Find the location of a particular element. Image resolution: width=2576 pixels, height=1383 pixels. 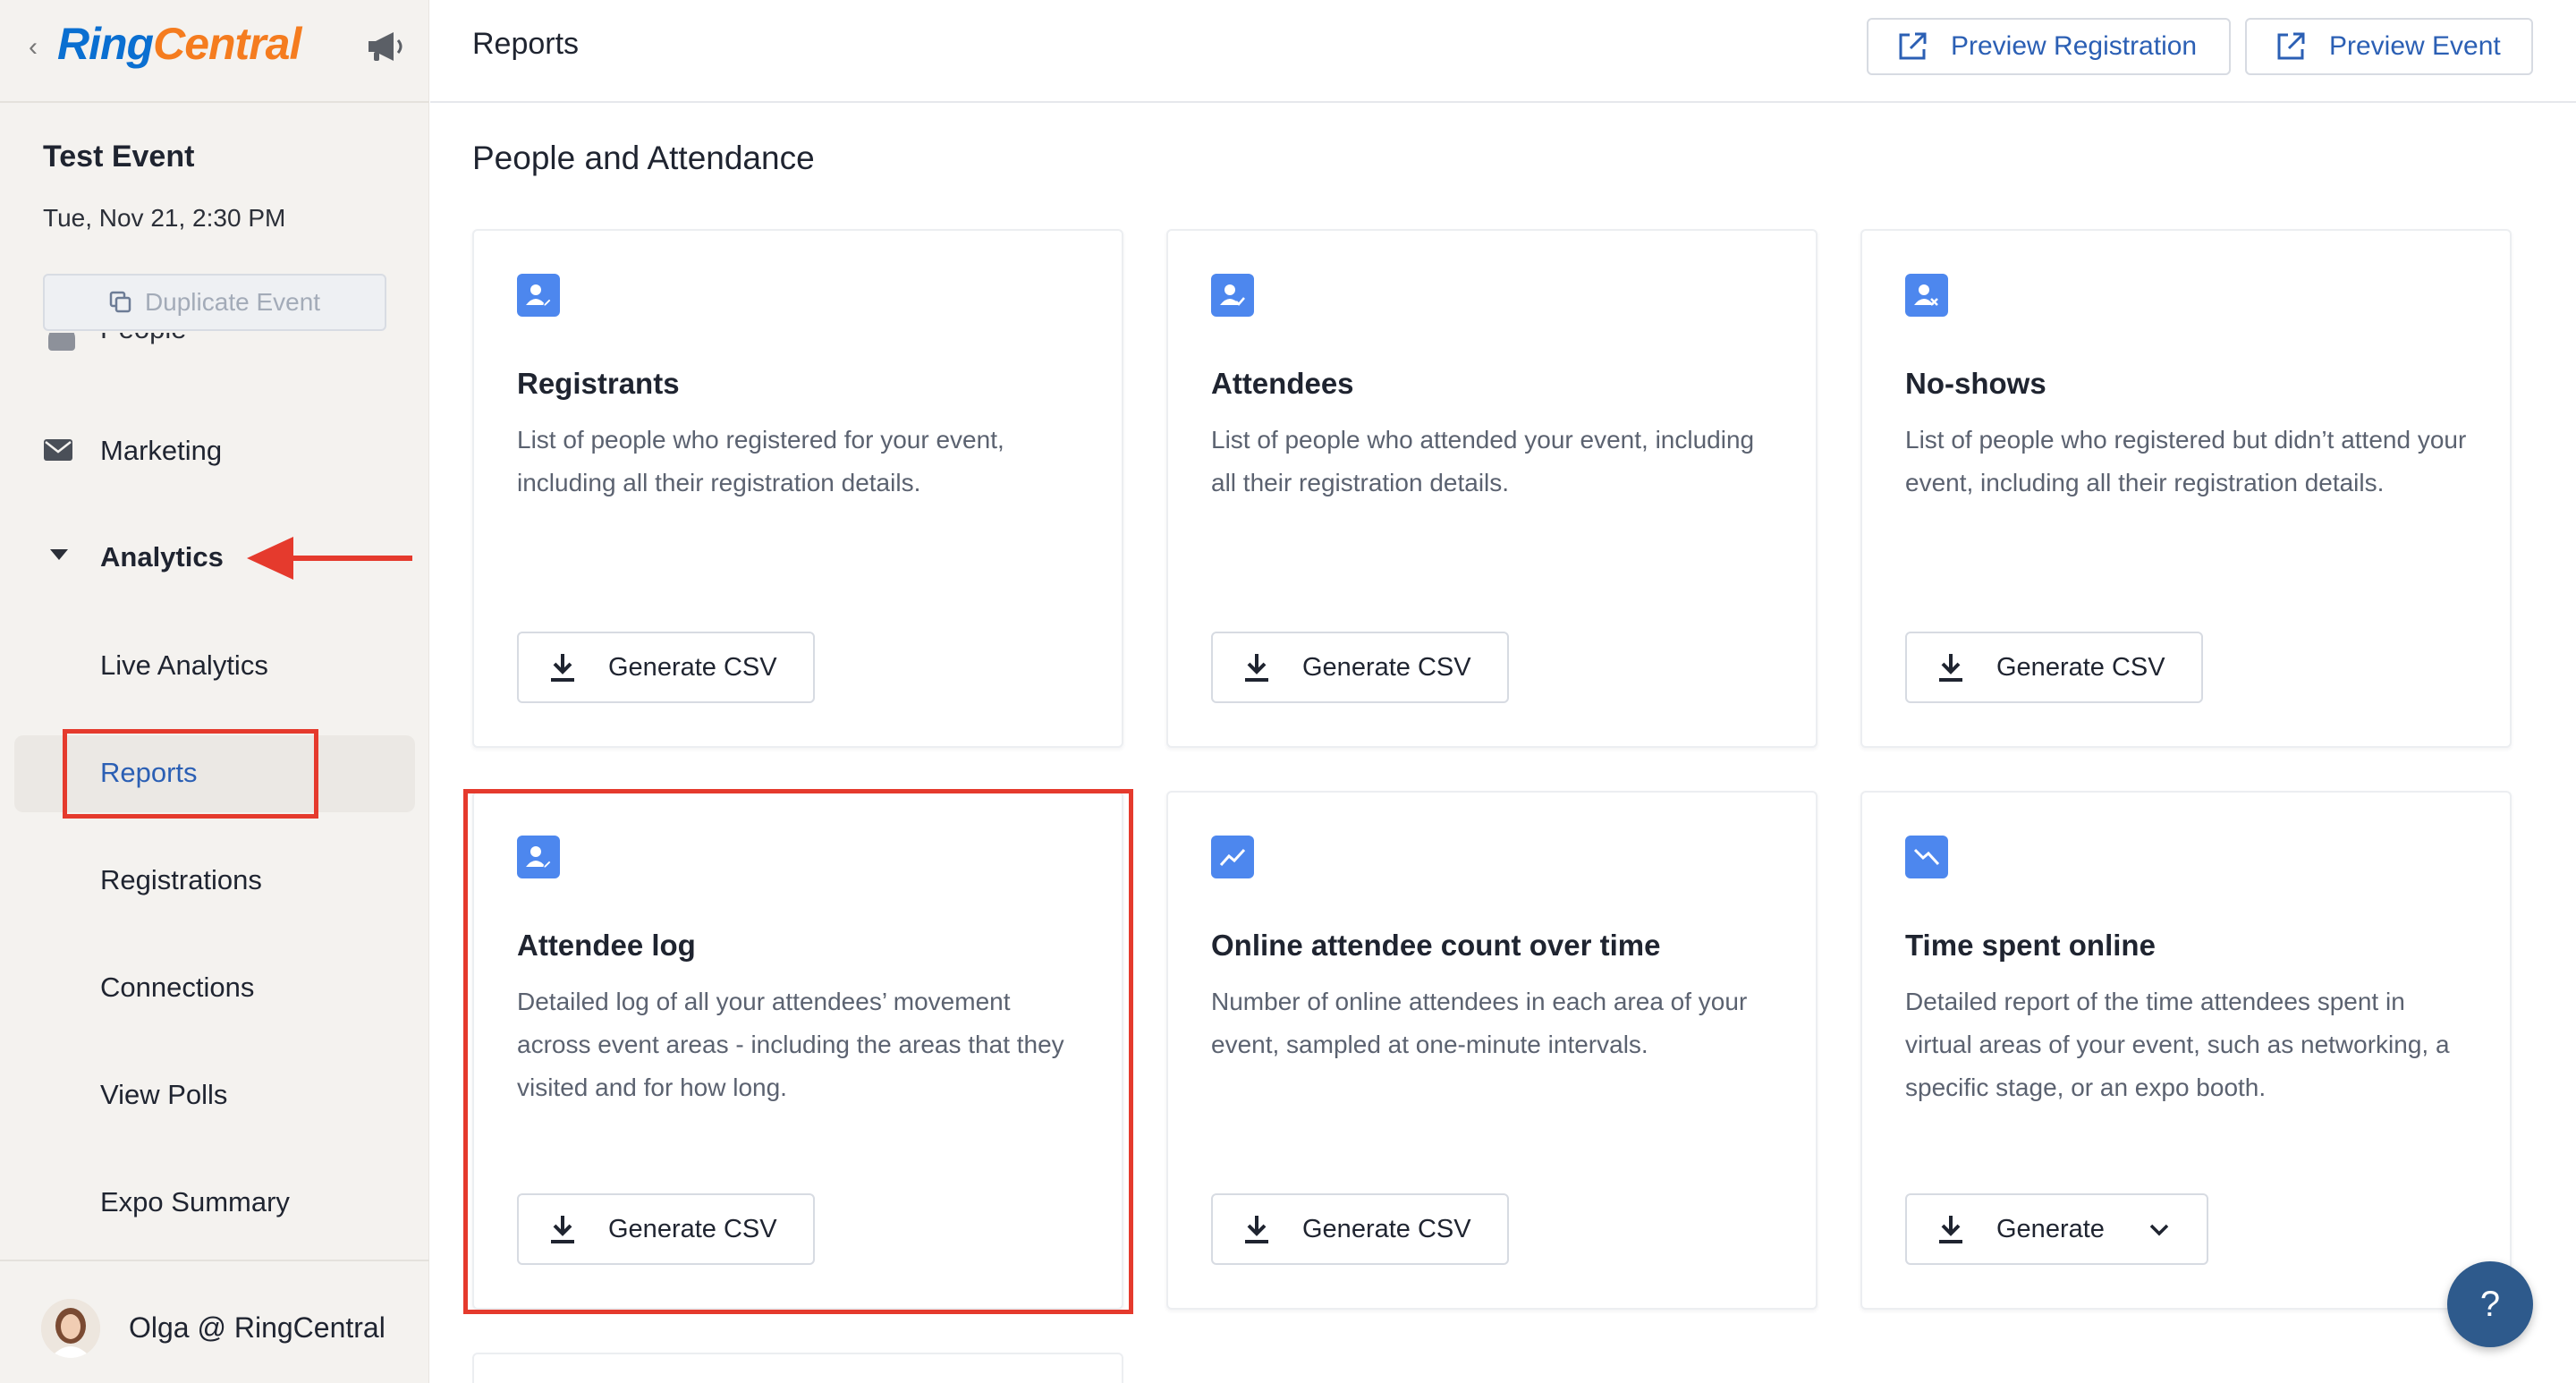

user-name: Olga @ RingCentral is located at coordinates (257, 1328).